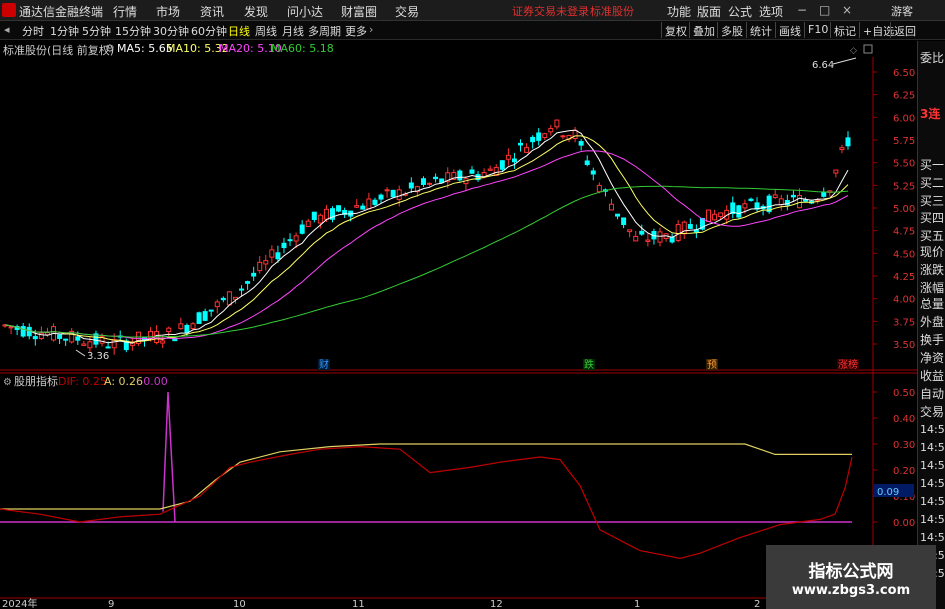 The width and height of the screenshot is (945, 609). I want to click on event-label-drop: 跌, so click(589, 364).